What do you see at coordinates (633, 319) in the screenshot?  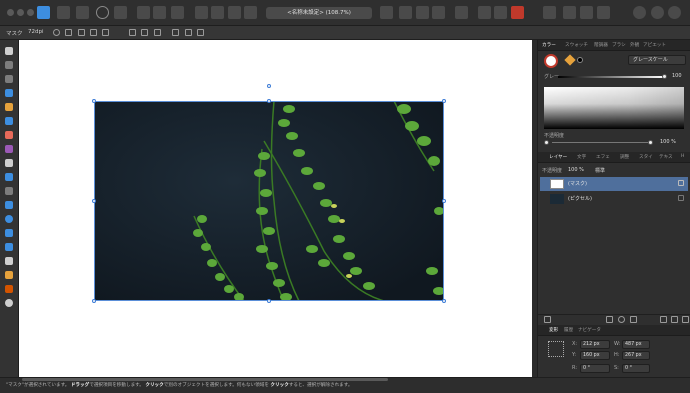 I see `fx-icon` at bounding box center [633, 319].